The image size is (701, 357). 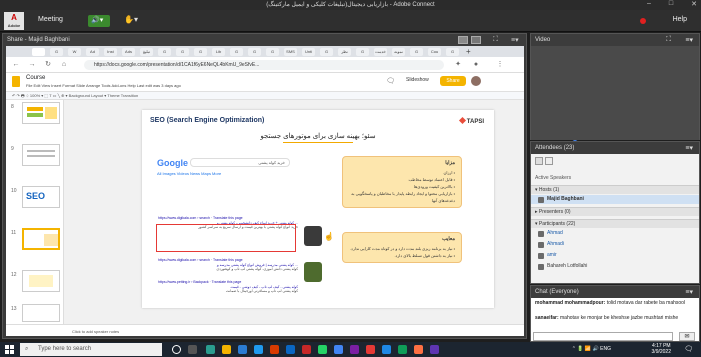 I want to click on taskbar-search-input: Type here to search, so click(x=91, y=349).